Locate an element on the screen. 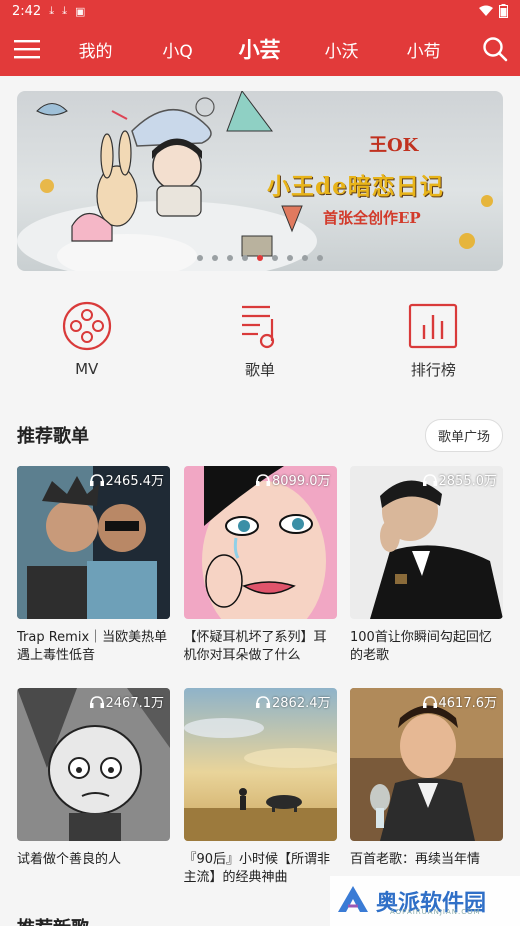 The height and width of the screenshot is (926, 520). playlist-card: 2467.1万 试着做个善良的人 is located at coordinates (93, 799).